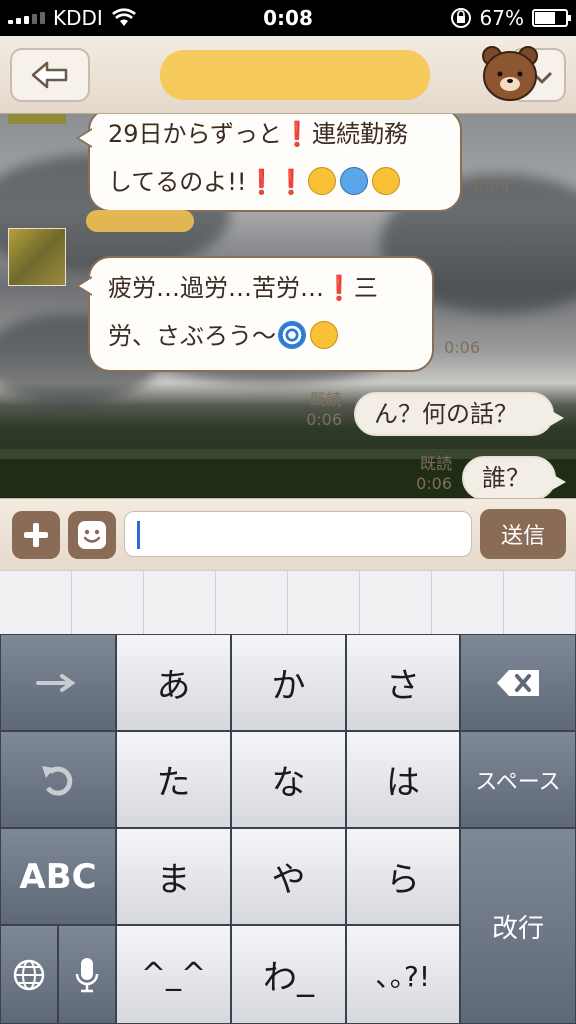 This screenshot has height=1024, width=576. Describe the element at coordinates (324, 335) in the screenshot. I see `grimacing-face-icon` at that location.